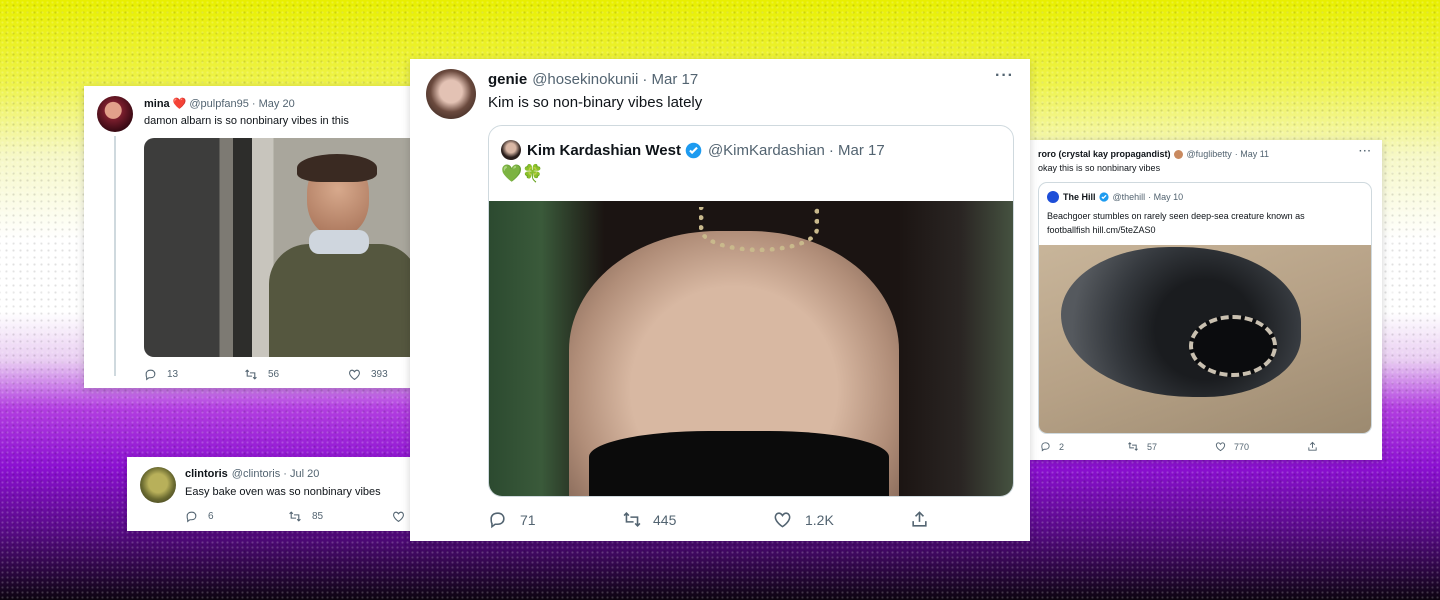 The image size is (1440, 600). I want to click on tweet-photo, so click(279, 247).